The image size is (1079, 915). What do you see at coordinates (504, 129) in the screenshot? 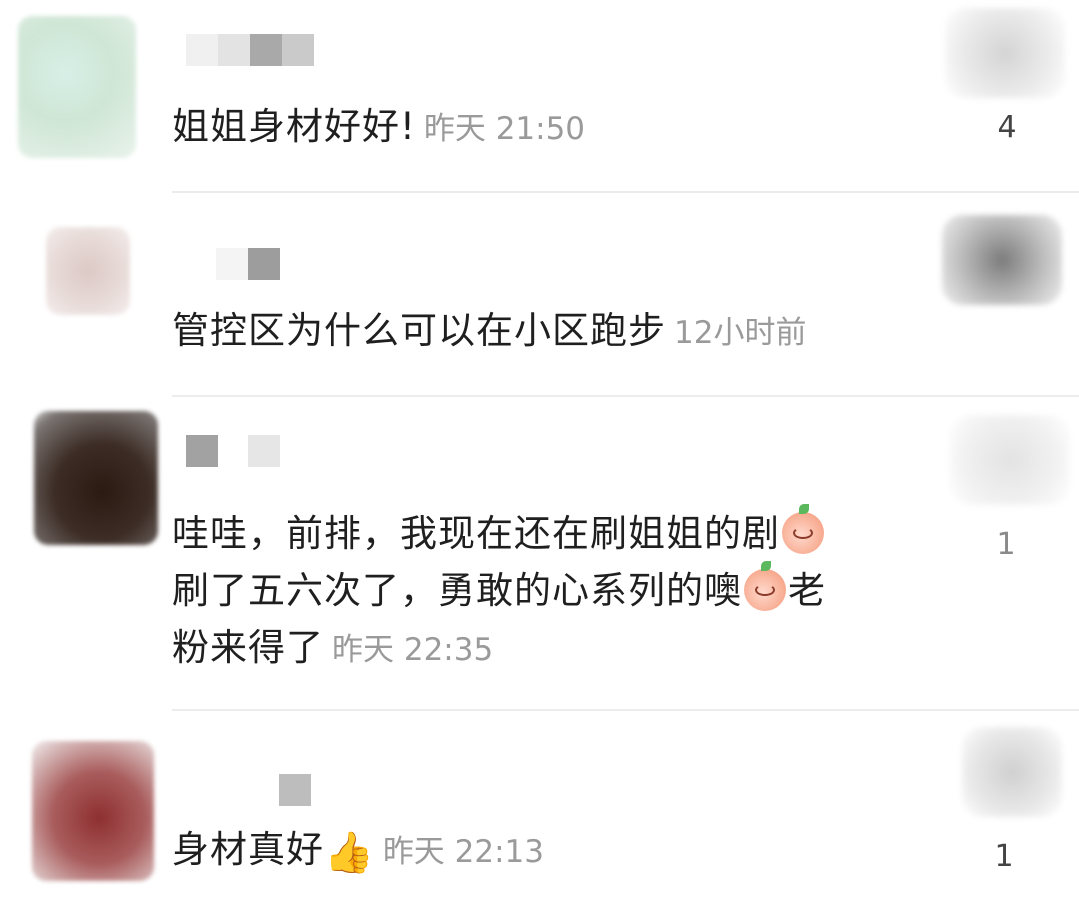
I see `comment-time: 昨天 21:50` at bounding box center [504, 129].